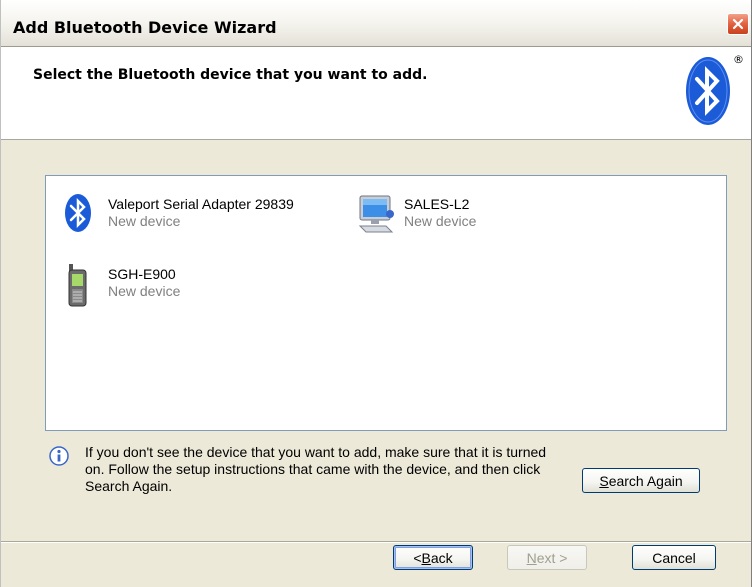 This screenshot has height=587, width=752. I want to click on computer-icon, so click(375, 214).